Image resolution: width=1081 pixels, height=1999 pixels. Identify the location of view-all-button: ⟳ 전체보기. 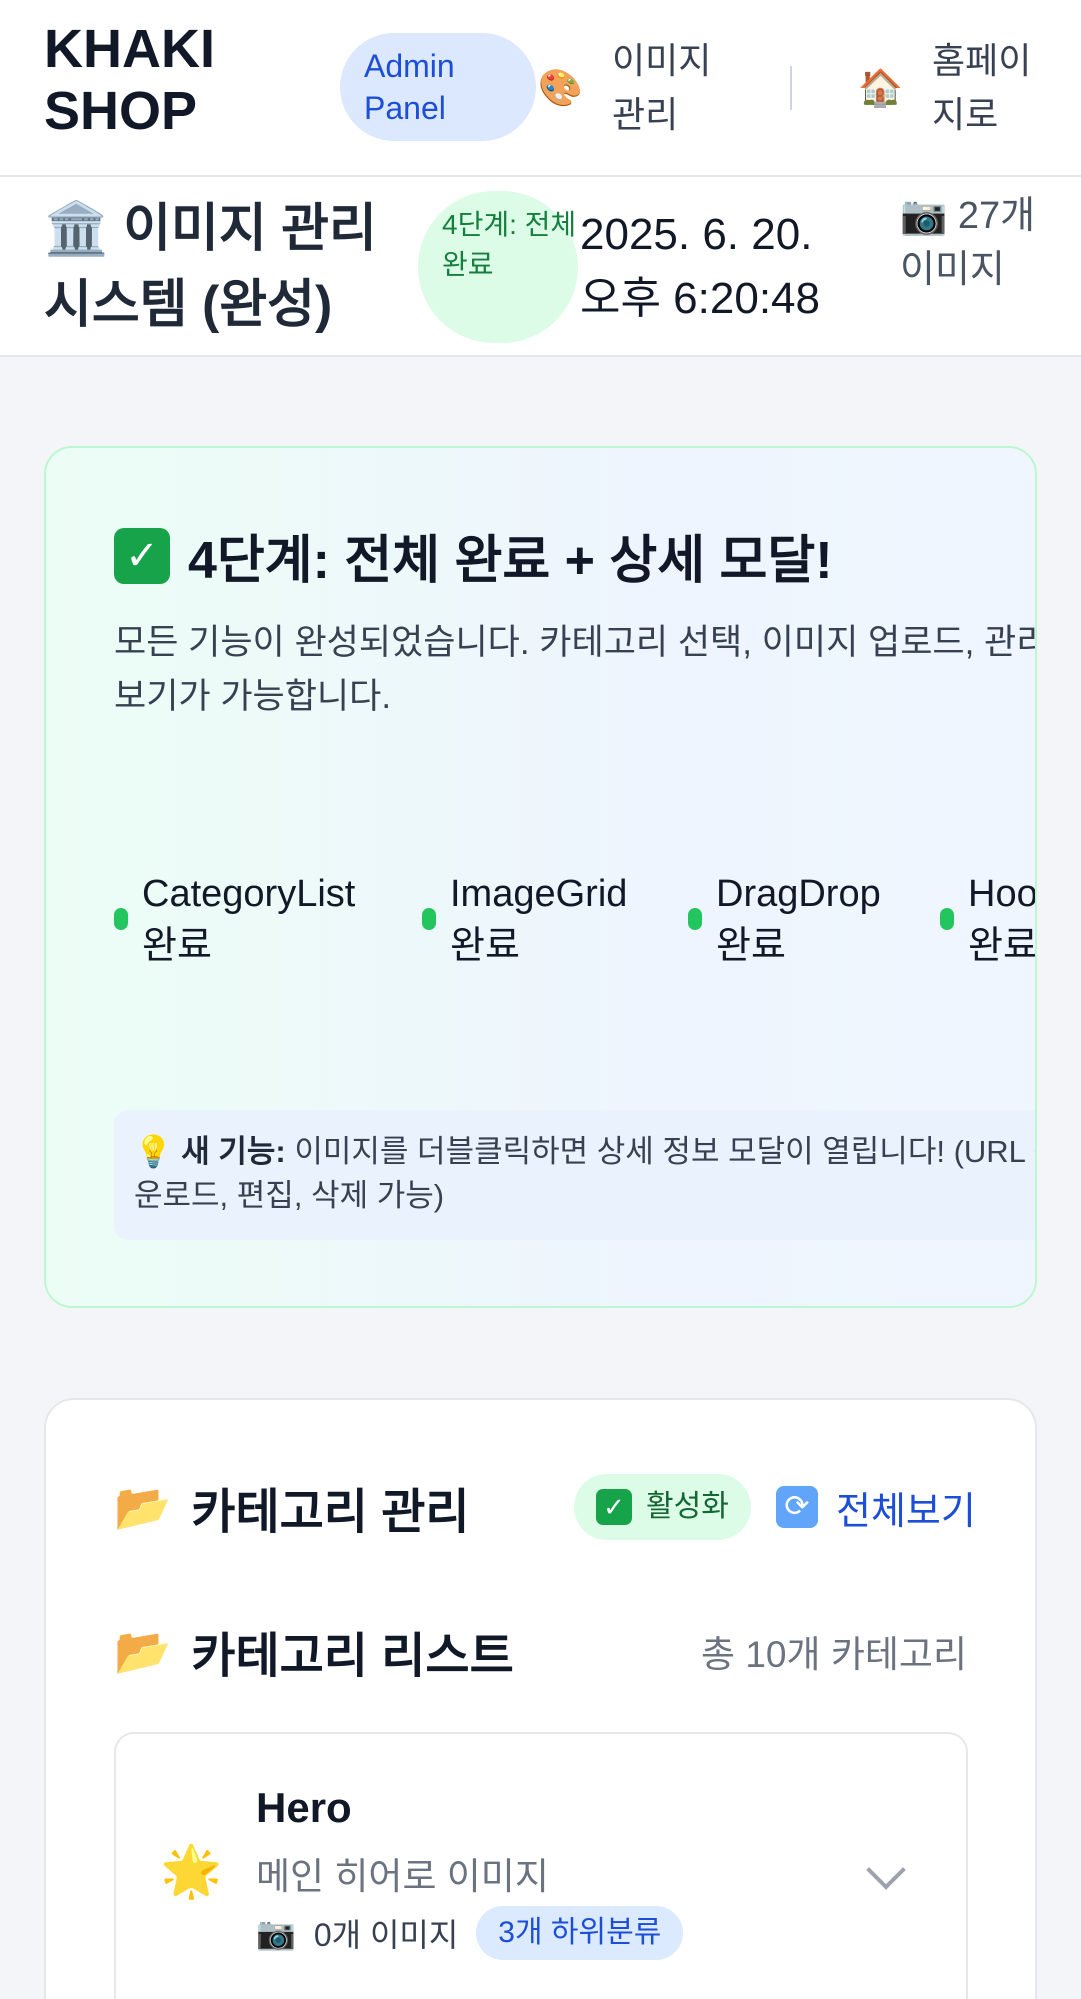
(876, 1507).